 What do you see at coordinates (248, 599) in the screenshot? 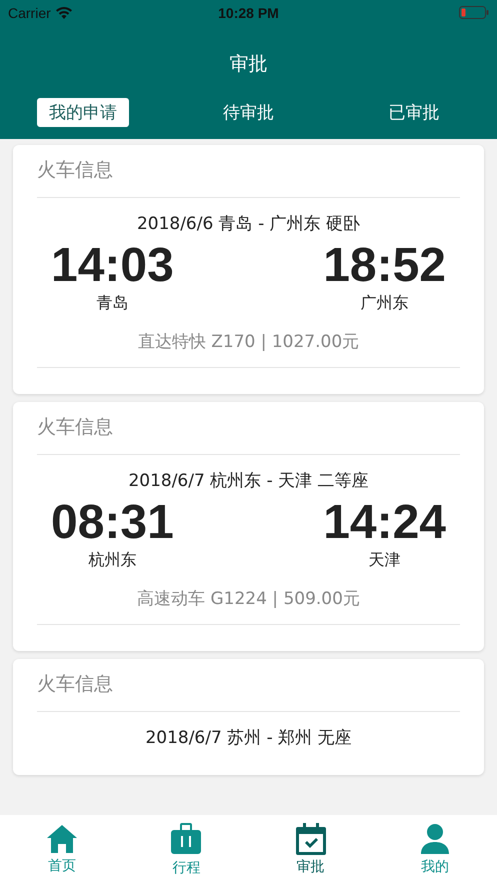
I see `train-info: 高速动车 G1224 | 509.00元` at bounding box center [248, 599].